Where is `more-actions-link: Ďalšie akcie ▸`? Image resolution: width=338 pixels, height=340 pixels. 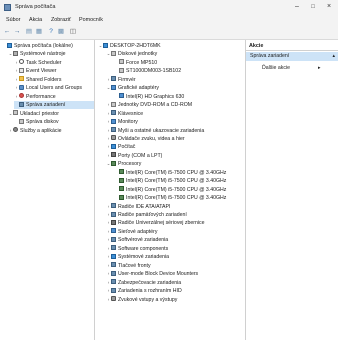
more-actions-link: Ďalšie akcie ▸ is located at coordinates (291, 68).